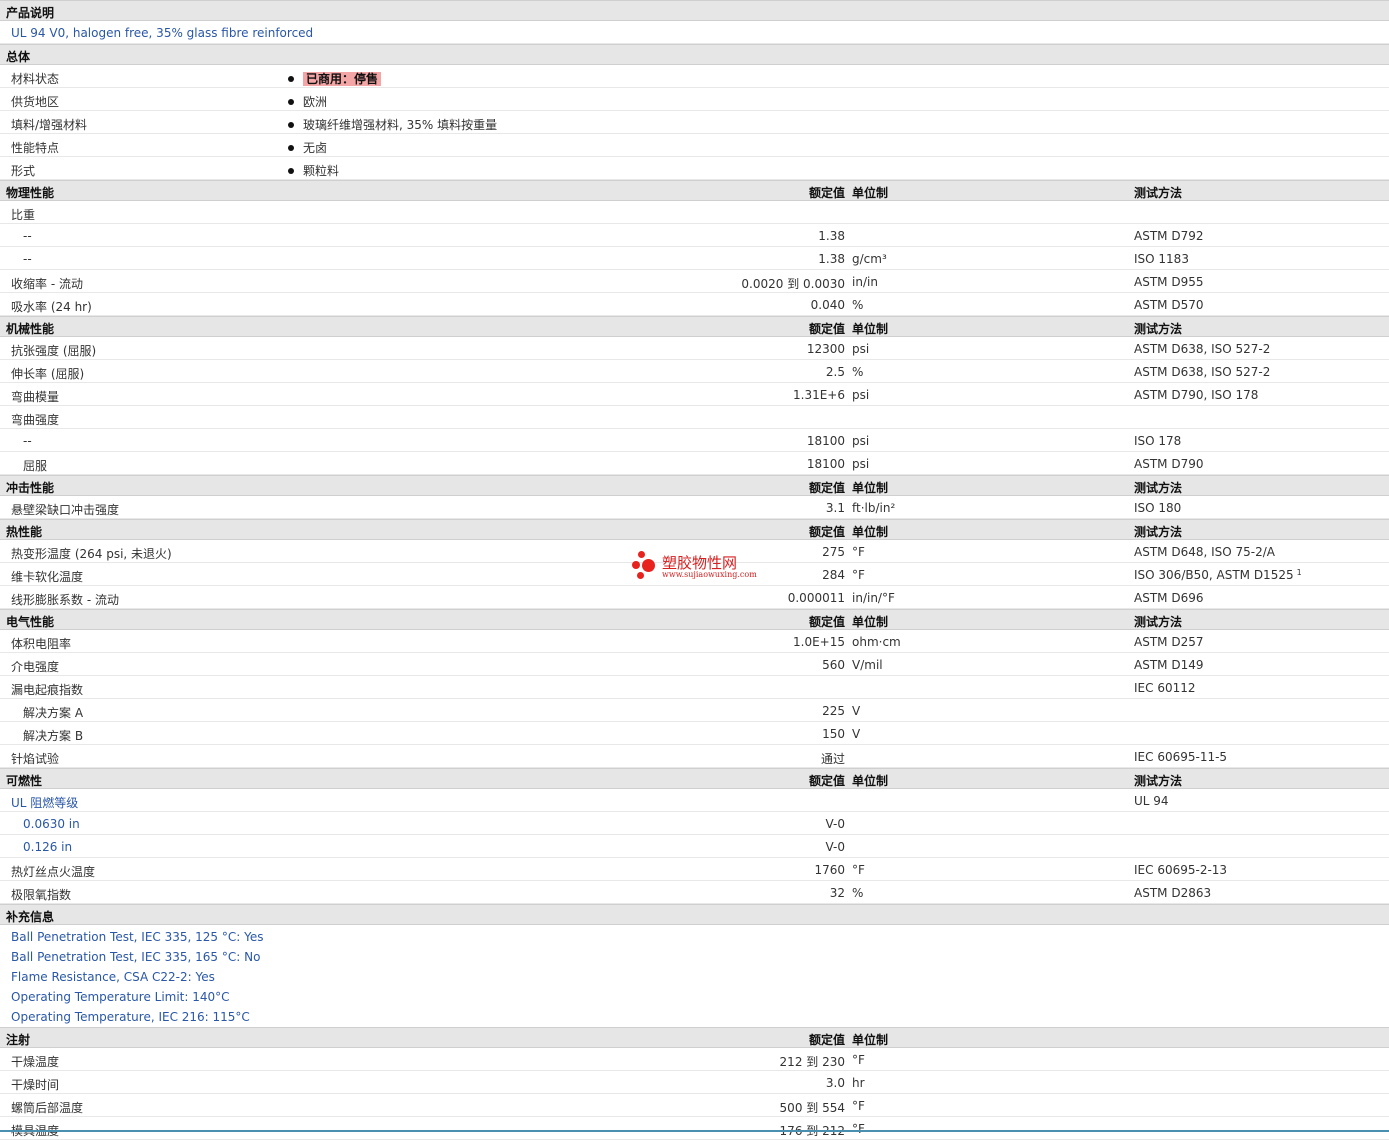 The width and height of the screenshot is (1389, 1140). What do you see at coordinates (856, 711) in the screenshot?
I see `row-unit: V` at bounding box center [856, 711].